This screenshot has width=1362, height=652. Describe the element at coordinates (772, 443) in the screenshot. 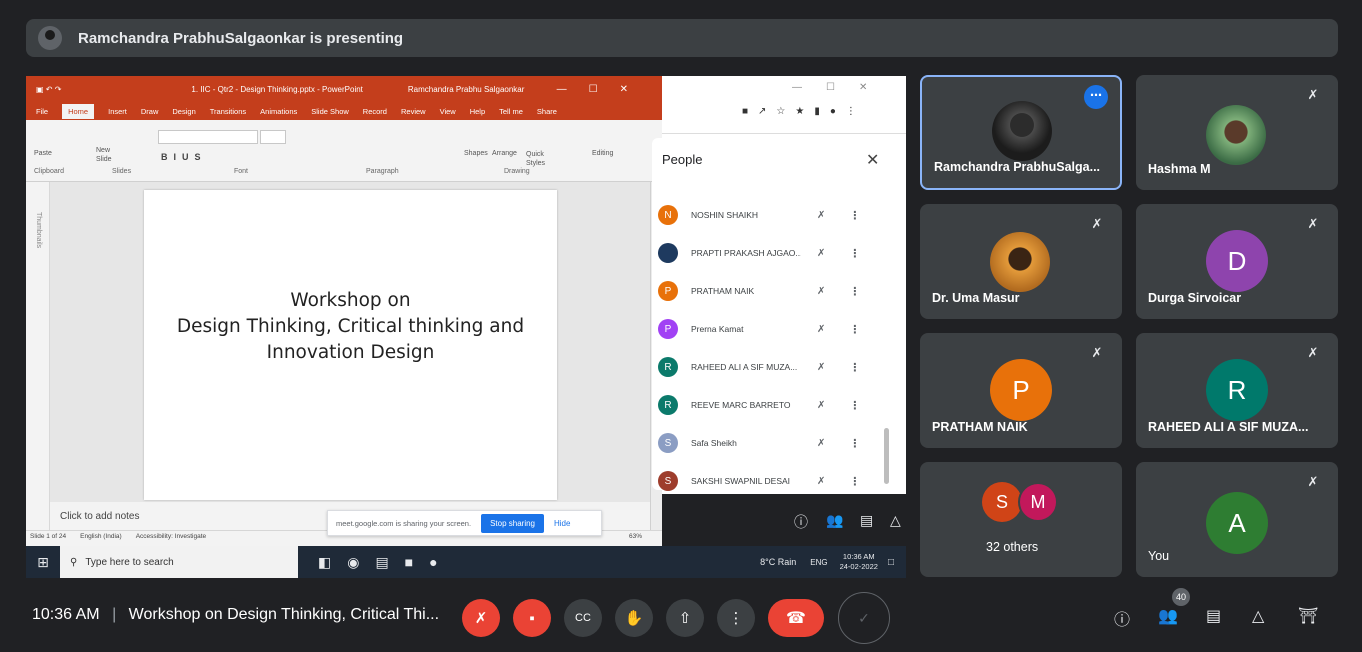

I see `list-item: S Safa Sheikh ✗ ⋮` at that location.